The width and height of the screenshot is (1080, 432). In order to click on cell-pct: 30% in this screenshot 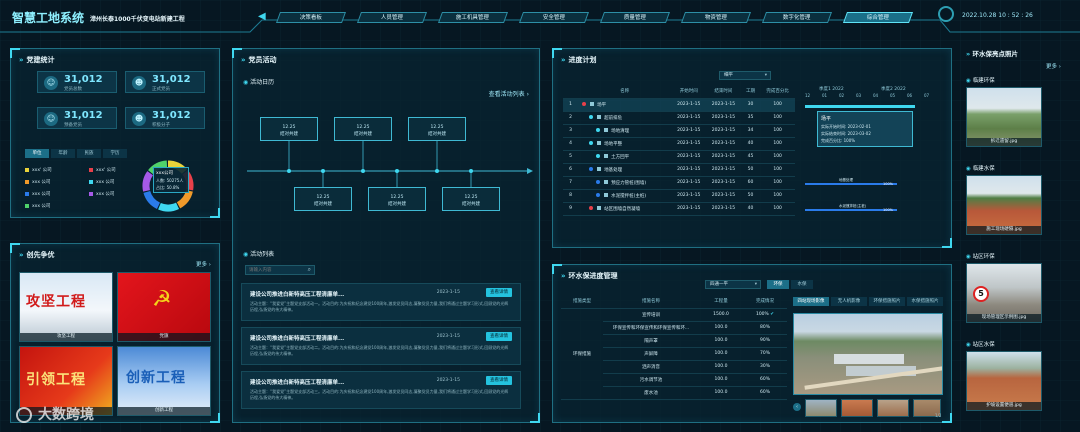, I will do `click(765, 367)`.